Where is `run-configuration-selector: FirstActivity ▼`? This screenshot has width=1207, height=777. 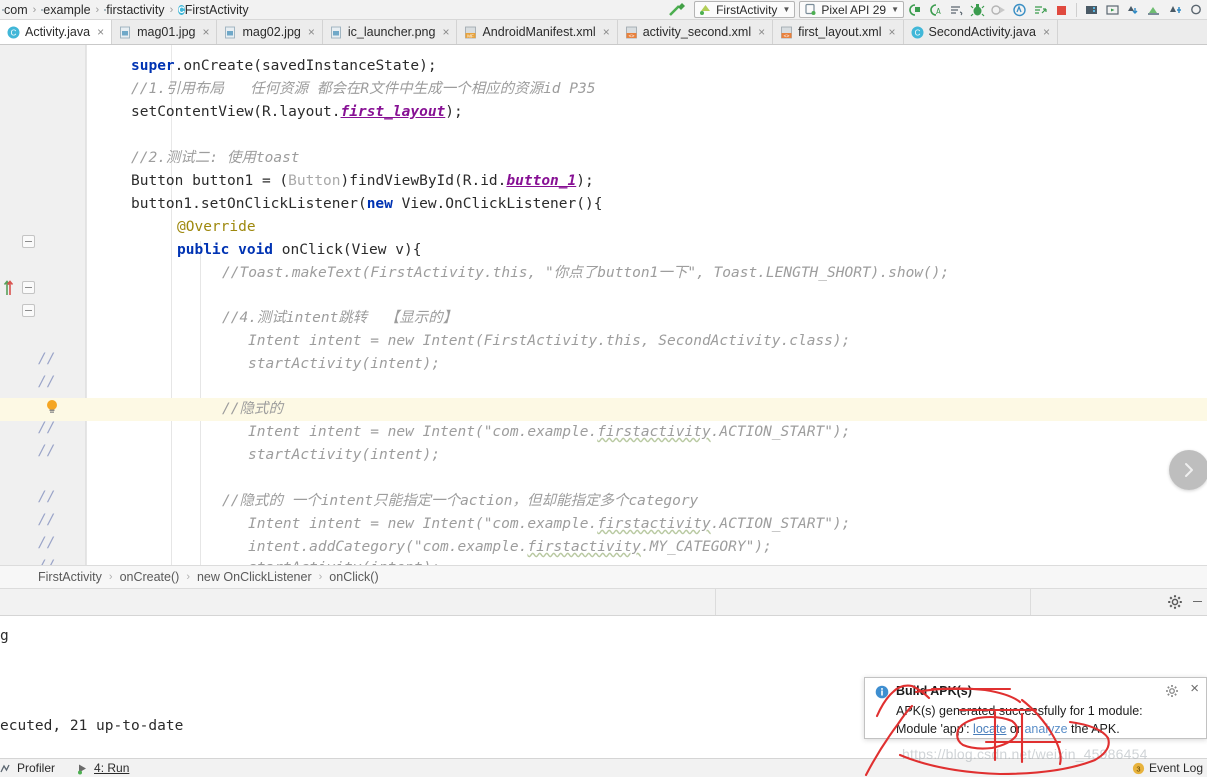
run-configuration-selector: FirstActivity ▼ is located at coordinates (745, 9).